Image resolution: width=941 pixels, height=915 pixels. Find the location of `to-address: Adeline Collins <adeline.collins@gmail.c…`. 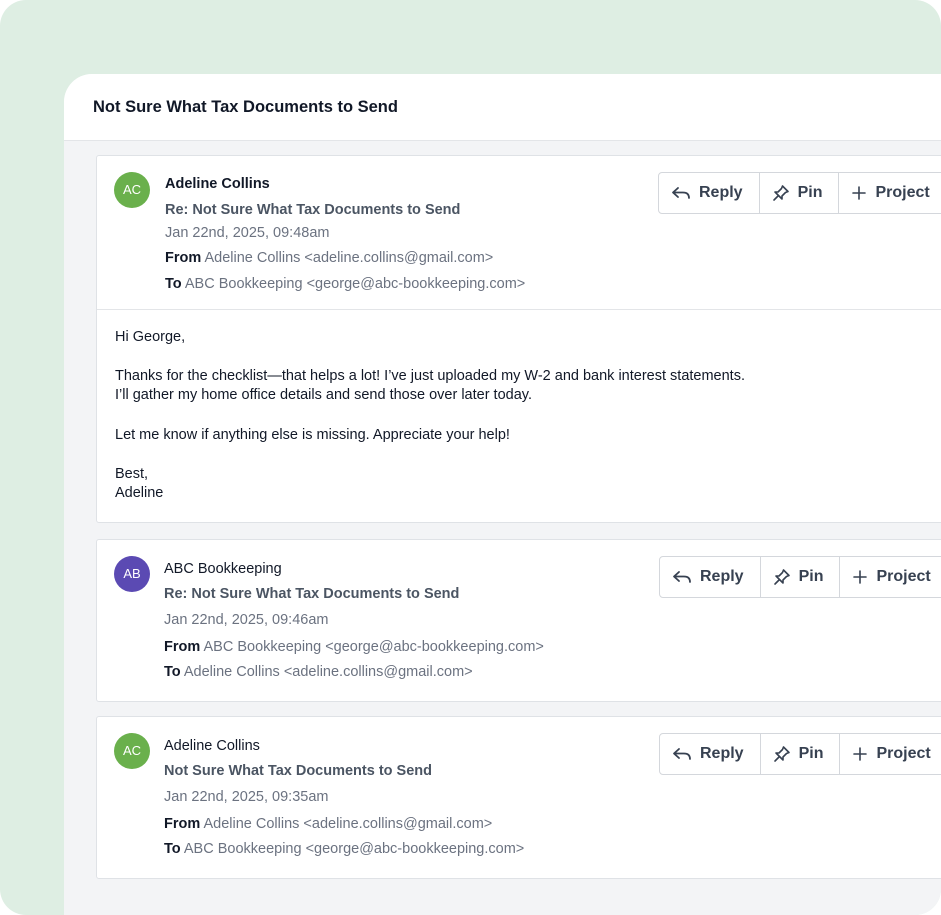

to-address: Adeline Collins <adeline.collins@gmail.c… is located at coordinates (328, 672).